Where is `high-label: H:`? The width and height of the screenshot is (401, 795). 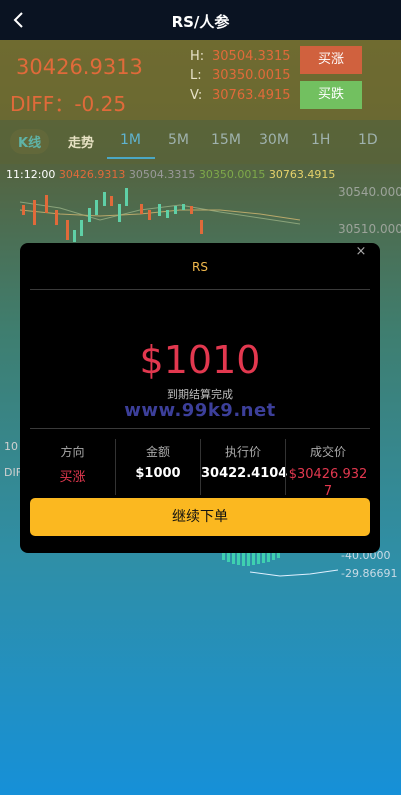
high-label: H: is located at coordinates (197, 56).